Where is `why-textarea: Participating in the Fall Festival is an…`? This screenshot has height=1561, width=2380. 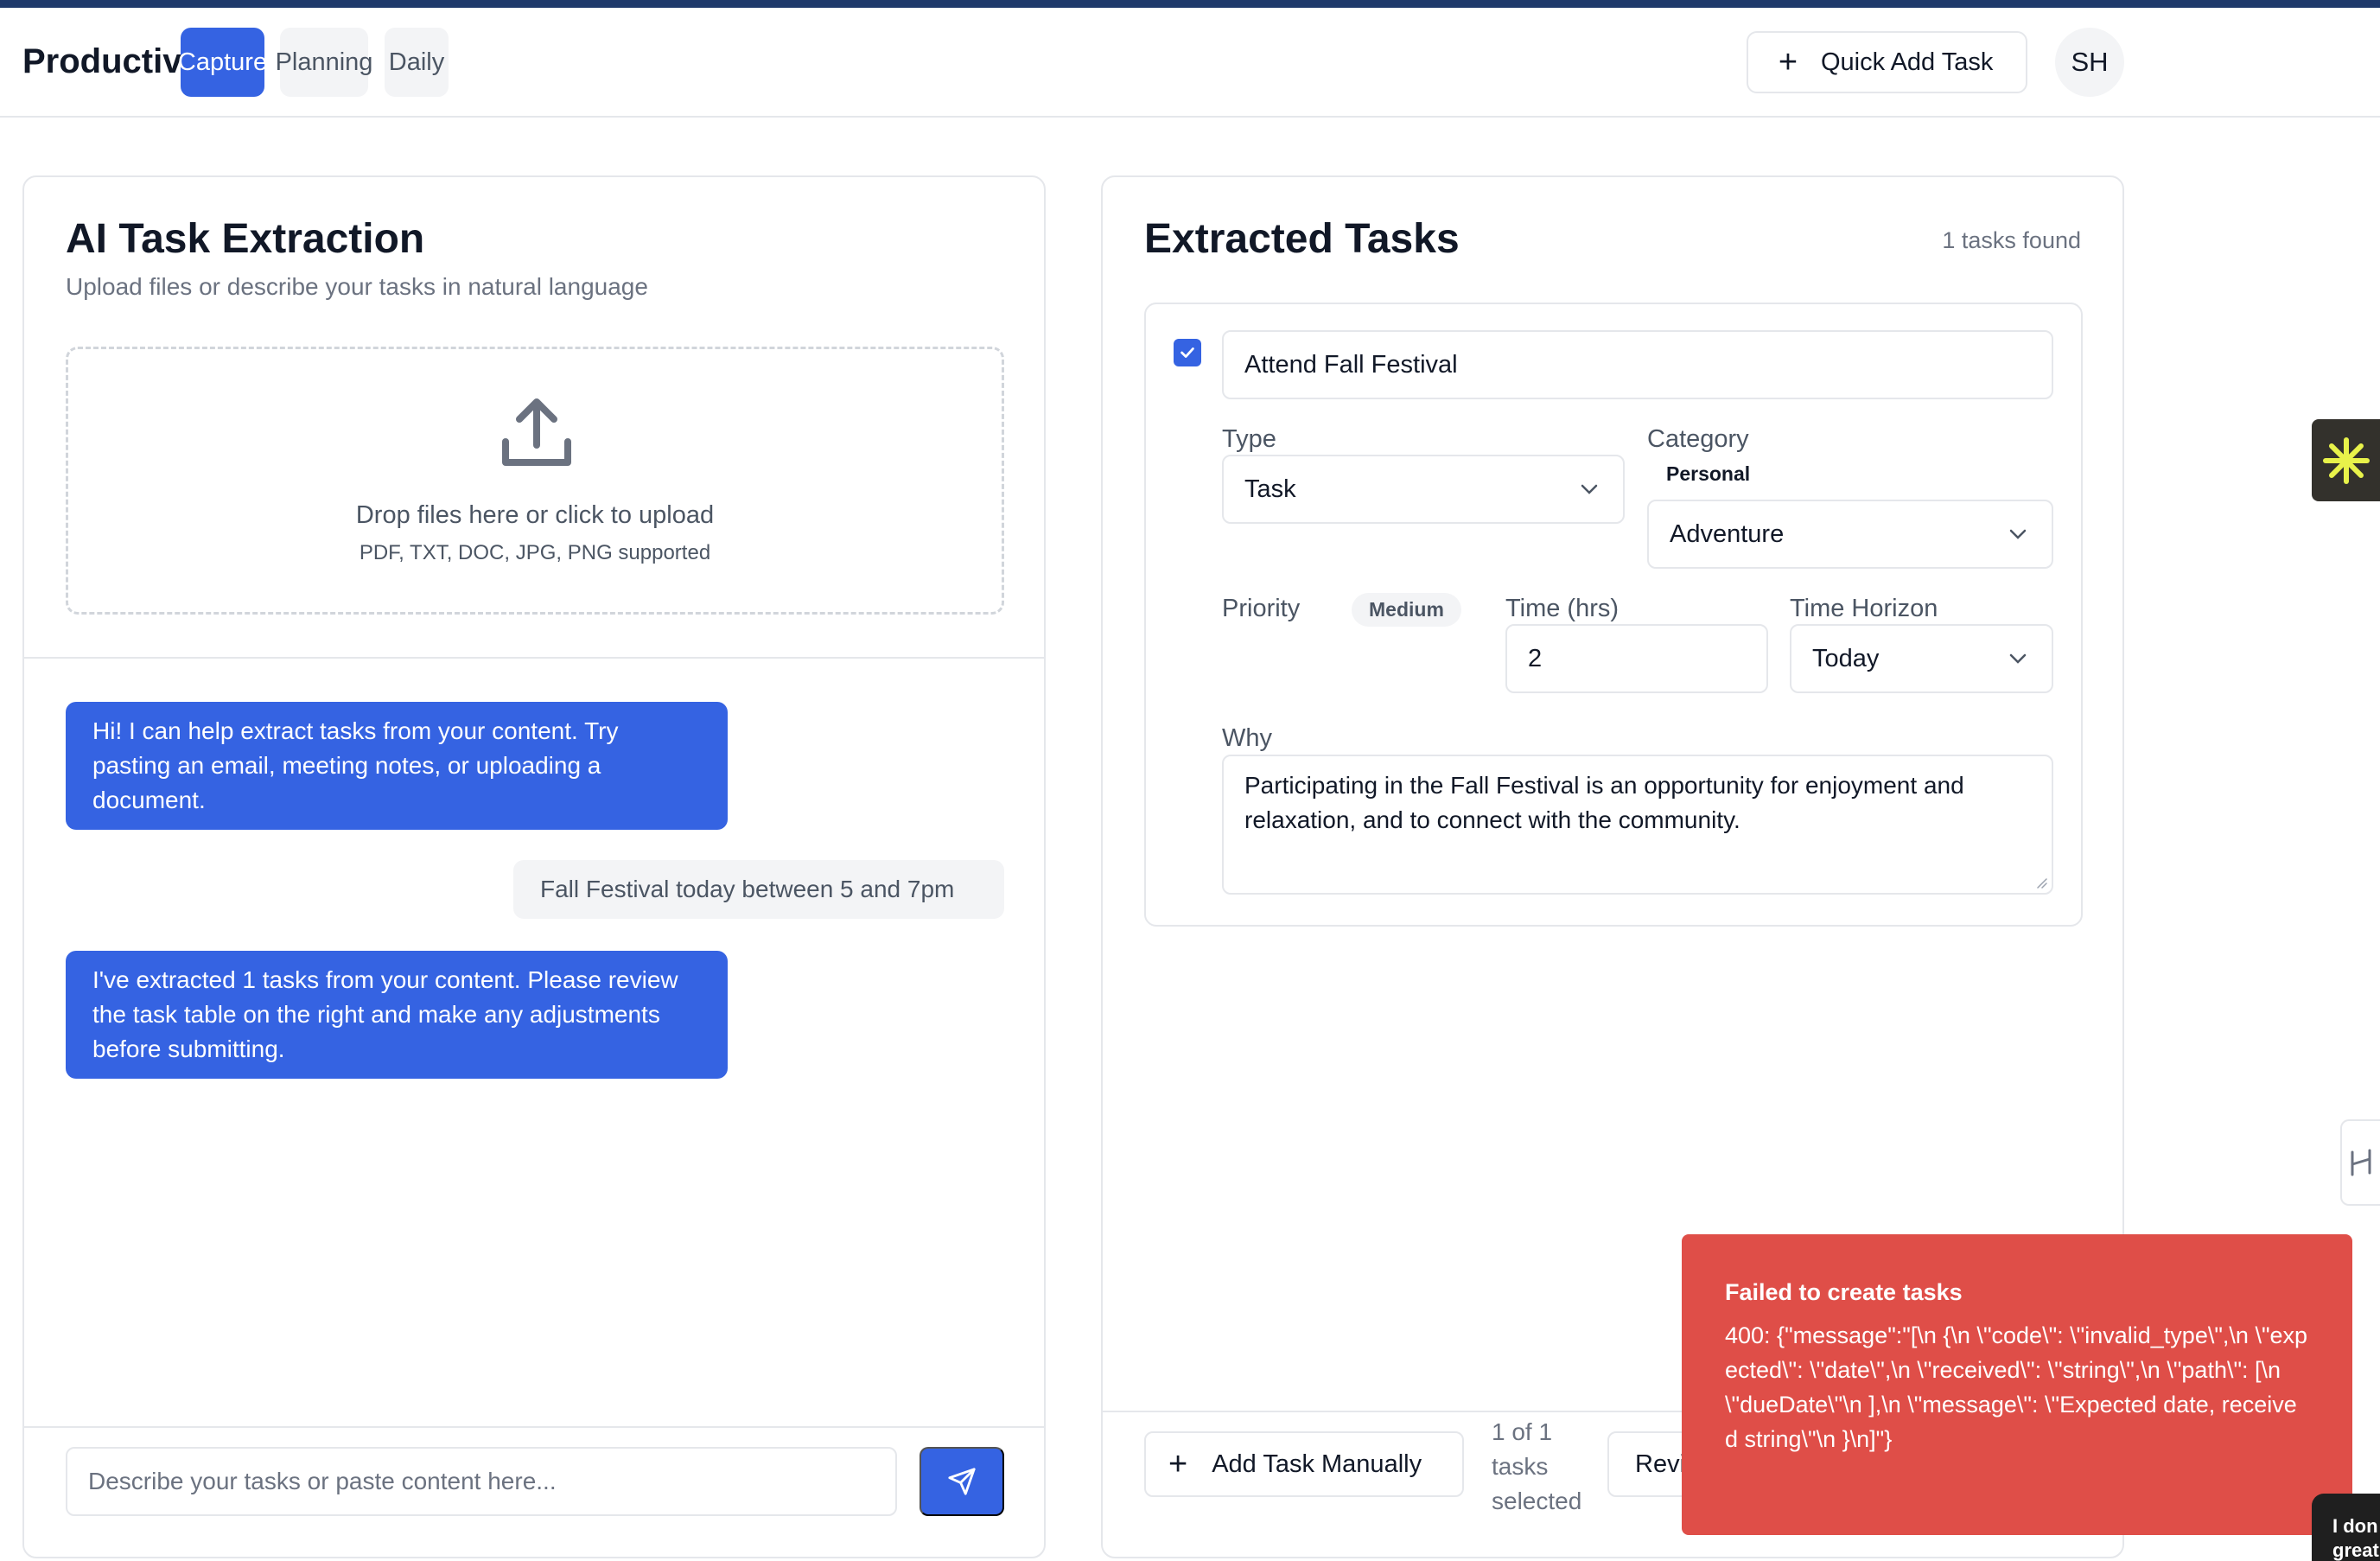 why-textarea: Participating in the Fall Festival is an… is located at coordinates (1637, 825).